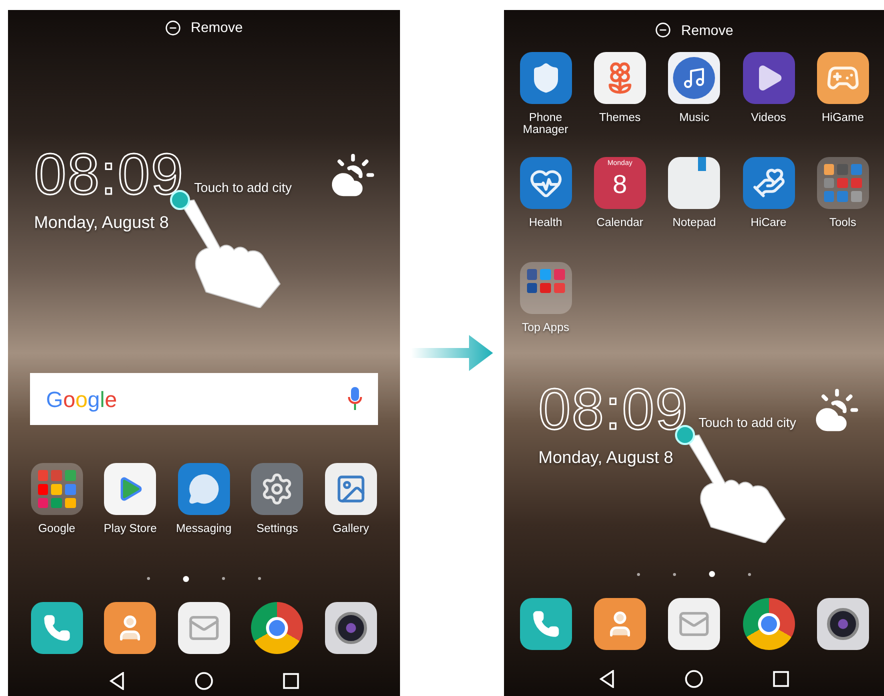 The height and width of the screenshot is (696, 884). Describe the element at coordinates (694, 183) in the screenshot. I see `notepad-icon` at that location.